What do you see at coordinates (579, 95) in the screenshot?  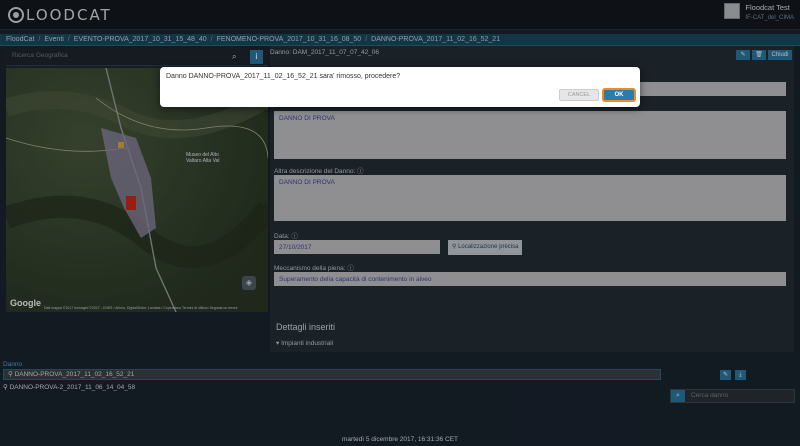 I see `cancel-button: CANCEL` at bounding box center [579, 95].